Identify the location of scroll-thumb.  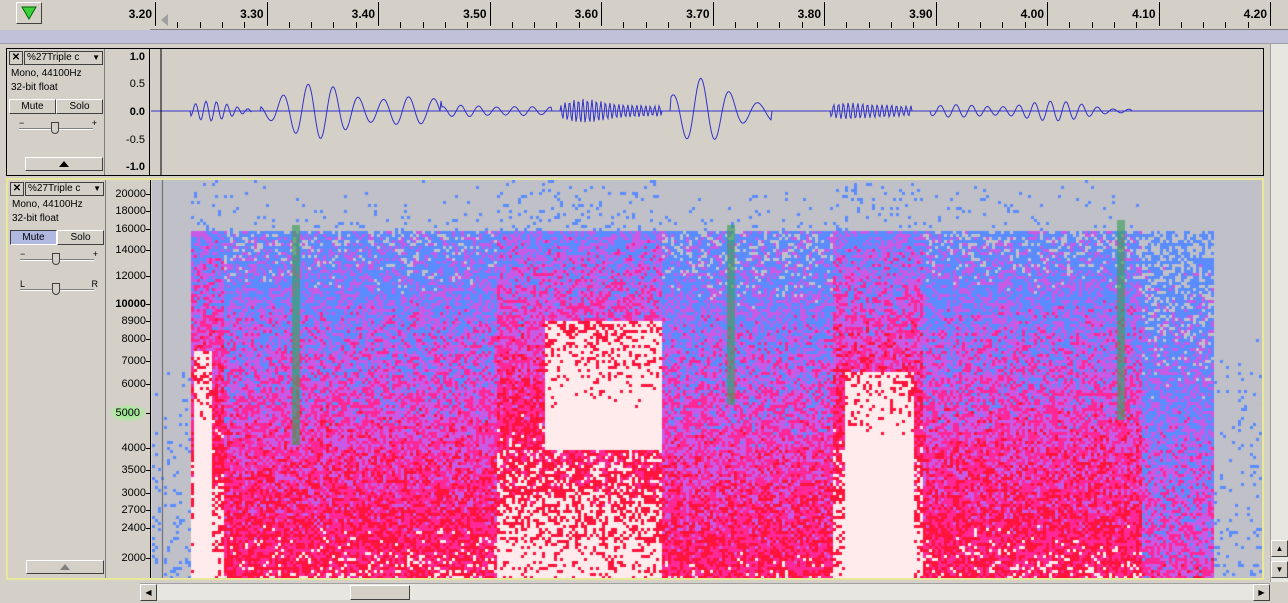
(380, 592).